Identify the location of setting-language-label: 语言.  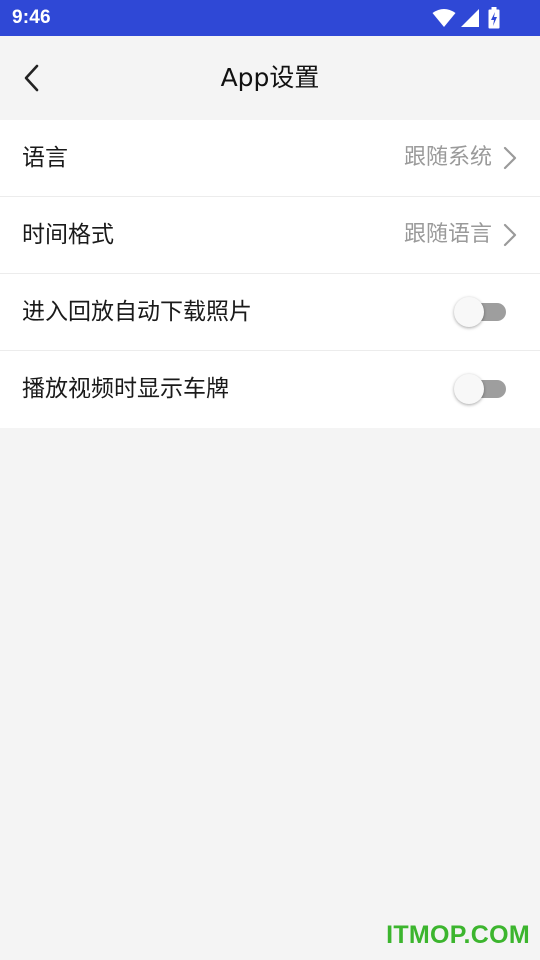
(45, 158).